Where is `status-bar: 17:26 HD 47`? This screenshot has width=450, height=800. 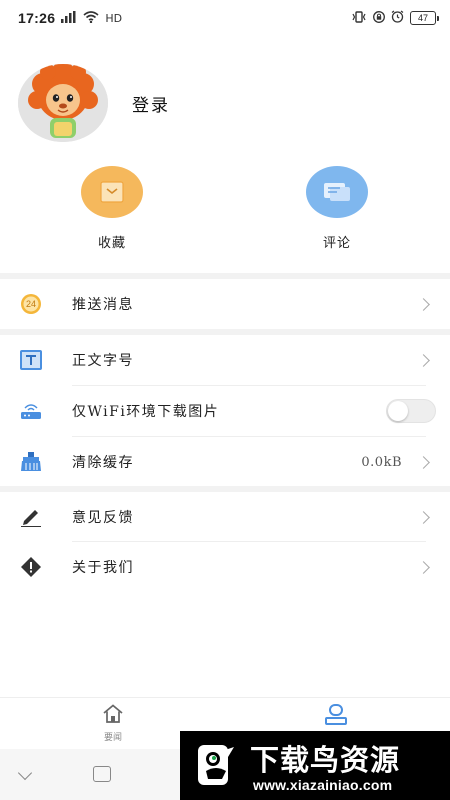
status-bar: 17:26 HD 47 is located at coordinates (225, 18).